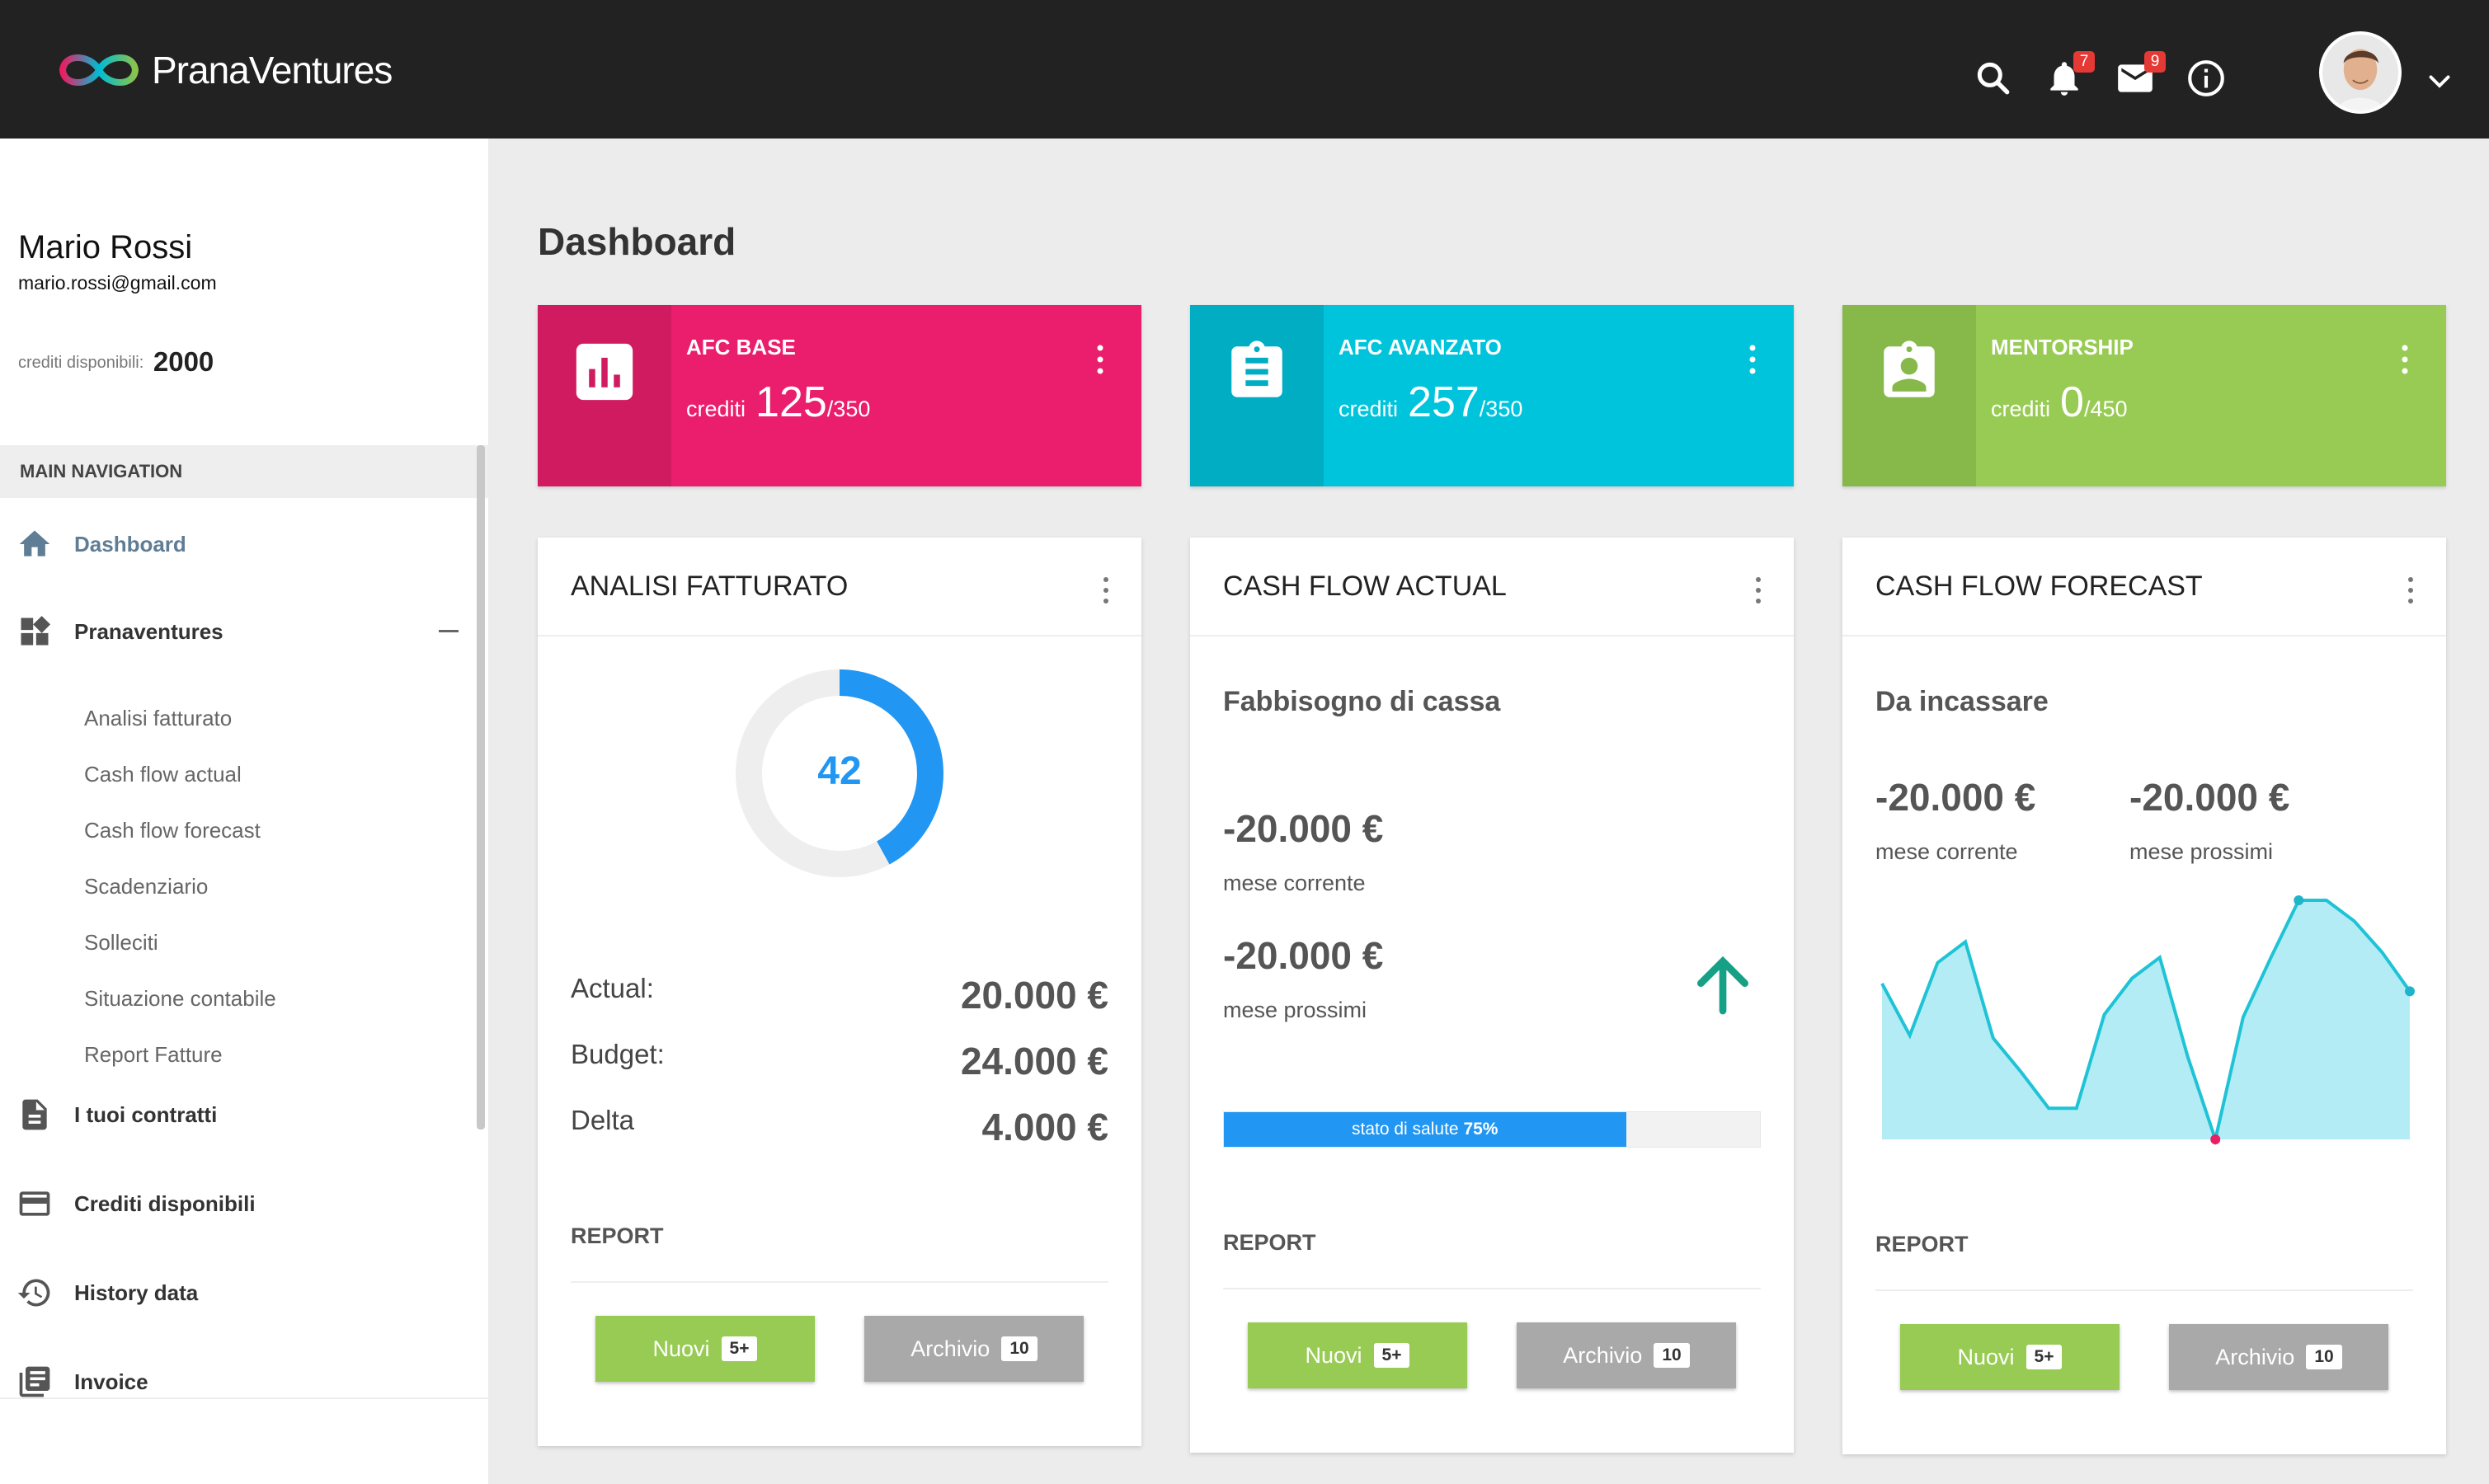 This screenshot has width=2489, height=1484. What do you see at coordinates (146, 886) in the screenshot?
I see `sidebar-subitem-scadenziario: Scadenziario` at bounding box center [146, 886].